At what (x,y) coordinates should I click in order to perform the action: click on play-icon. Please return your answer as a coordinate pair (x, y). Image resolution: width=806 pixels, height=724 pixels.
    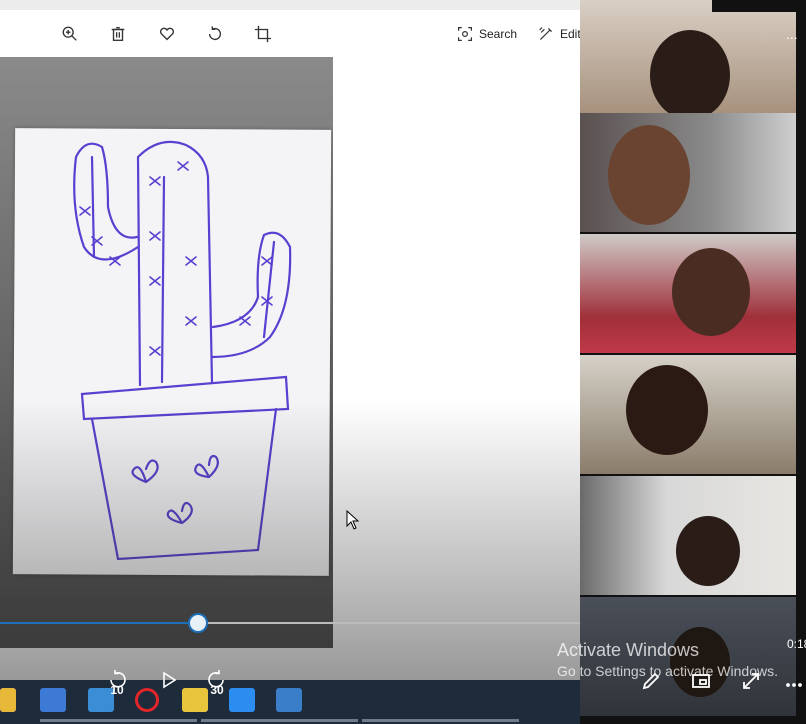
    Looking at the image, I should click on (170, 680).